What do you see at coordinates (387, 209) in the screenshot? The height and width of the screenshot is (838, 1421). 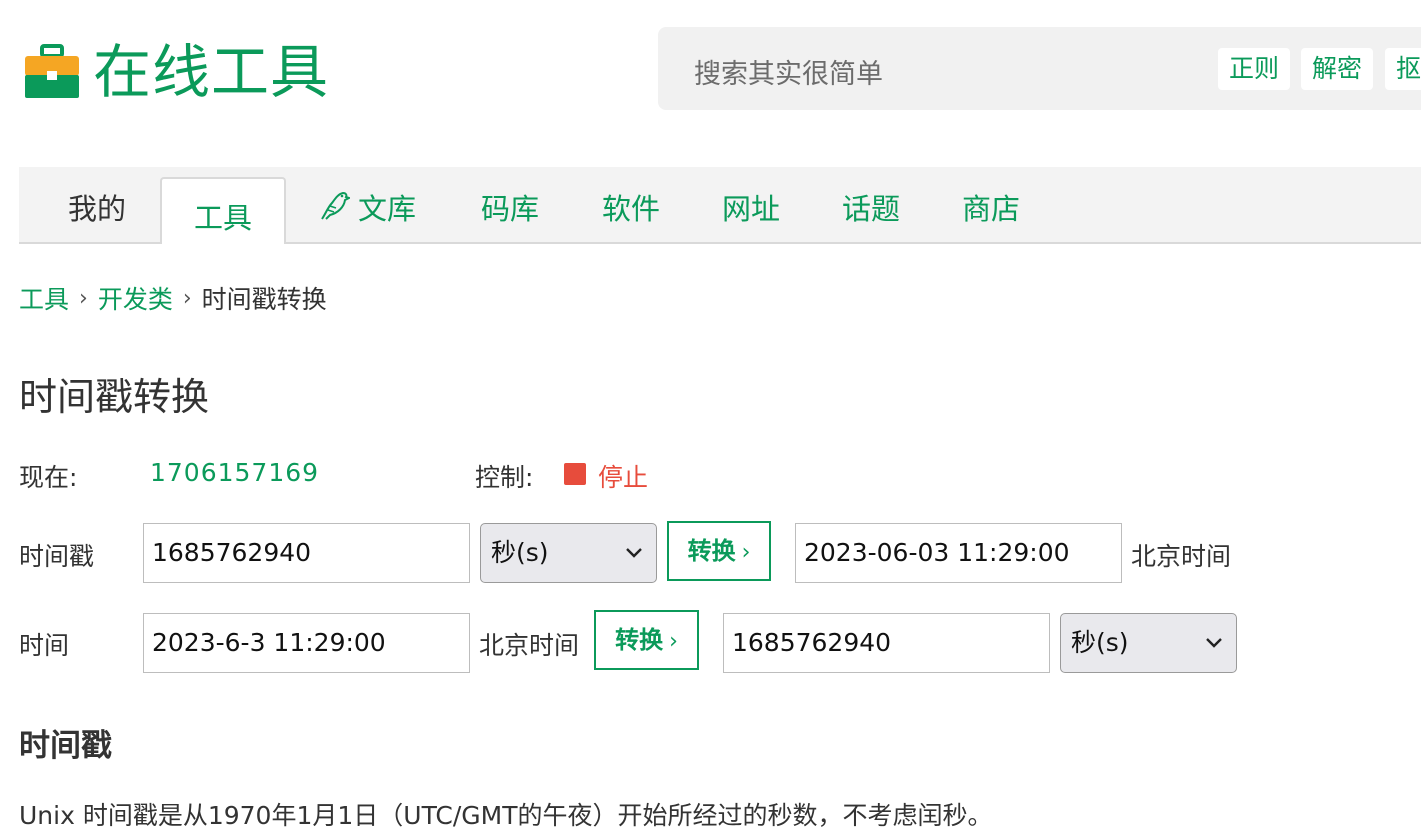 I see `tab-library-label: 文库` at bounding box center [387, 209].